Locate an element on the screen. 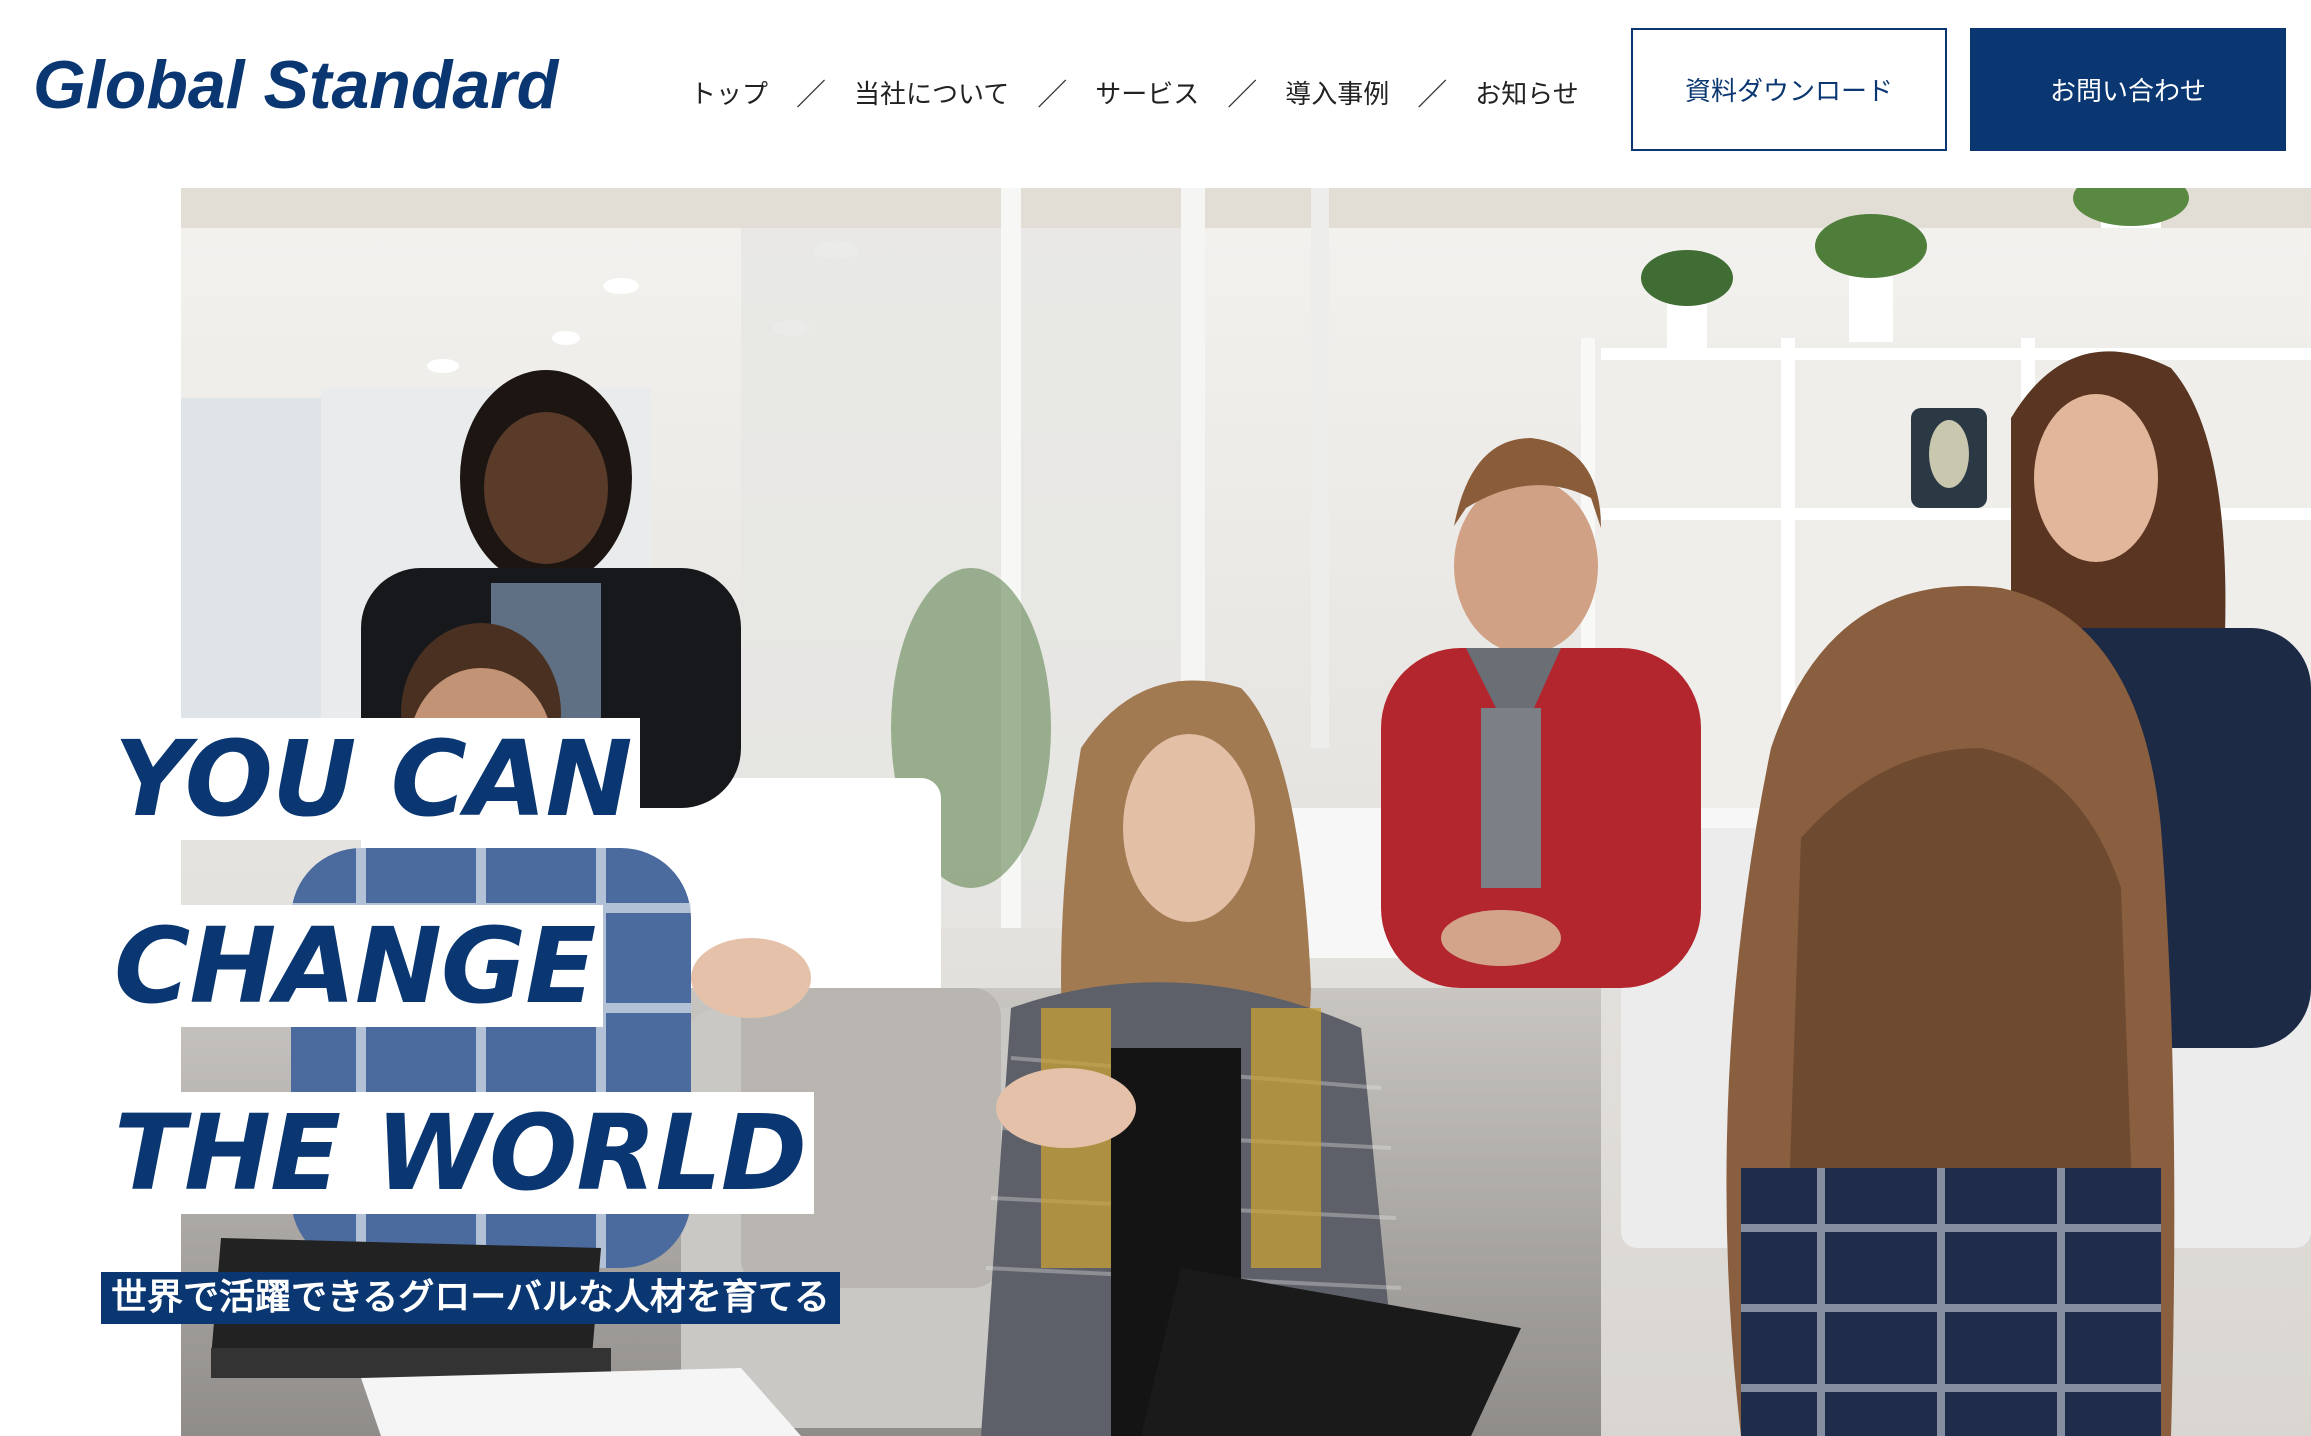 The image size is (2311, 1436). hero-subtitle: 世界で活躍できるグローバルな人材を育てる is located at coordinates (470, 1298).